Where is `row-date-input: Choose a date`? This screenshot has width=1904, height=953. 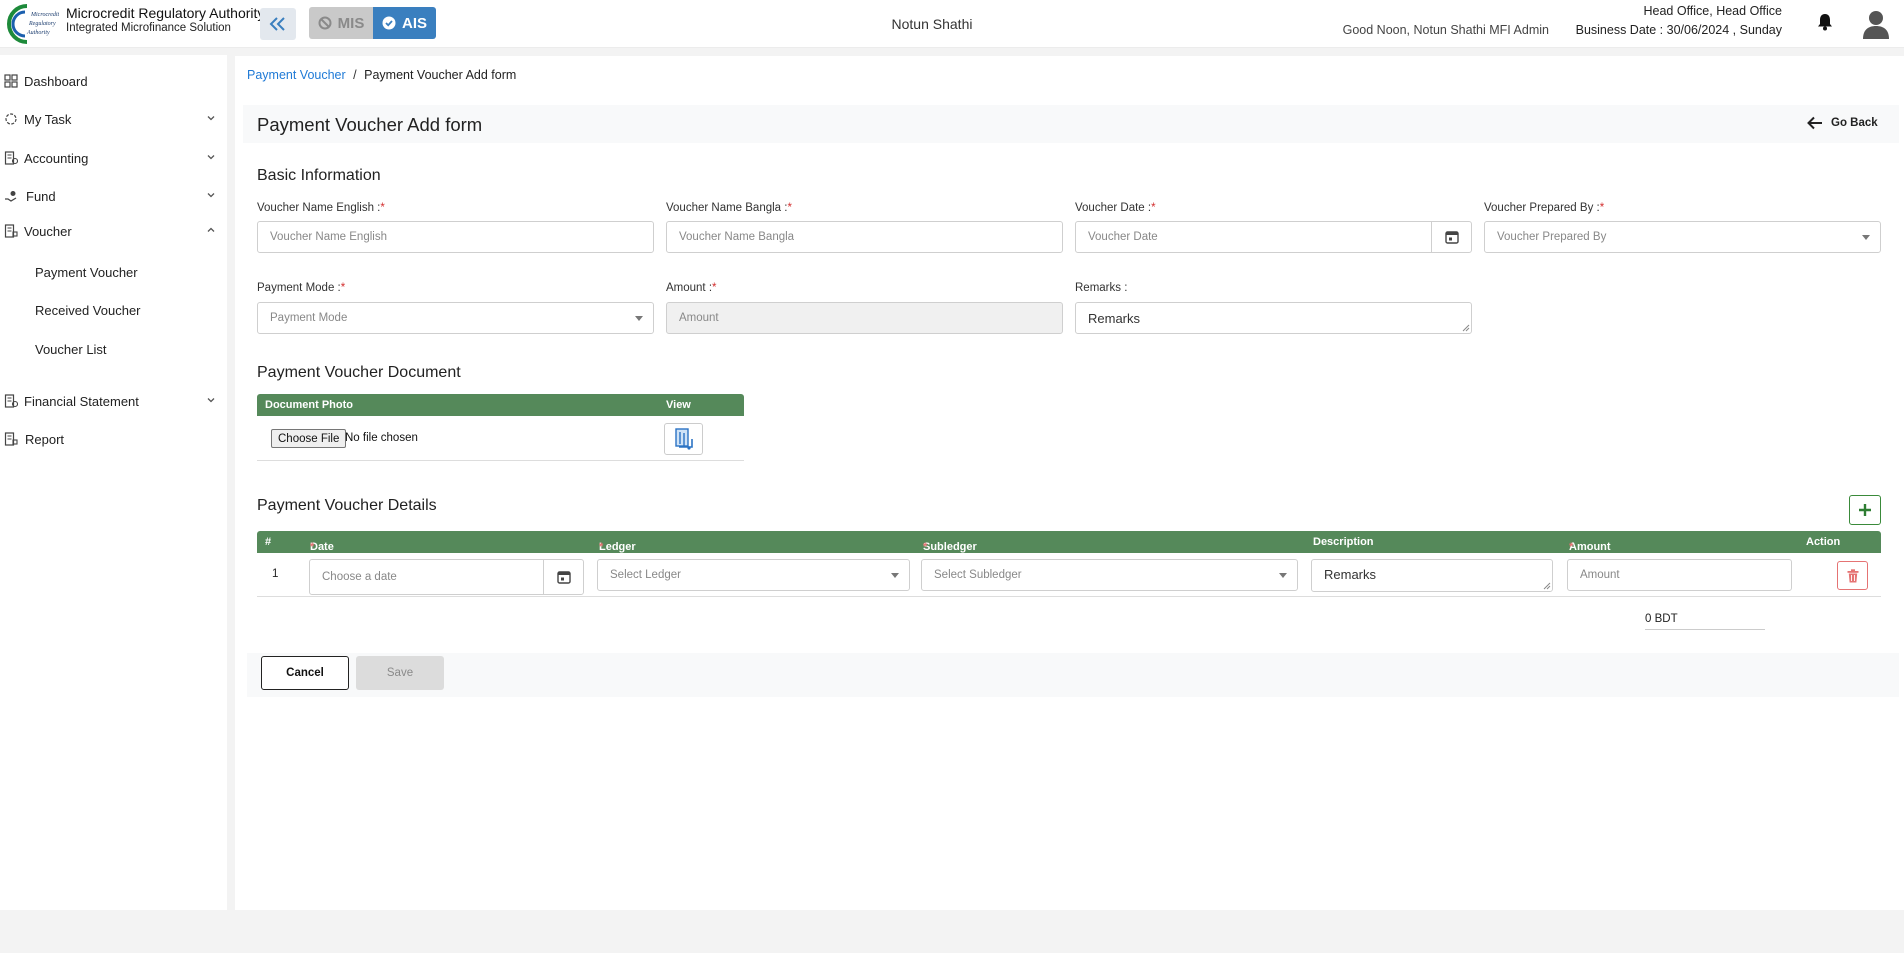
row-date-input: Choose a date is located at coordinates (446, 577).